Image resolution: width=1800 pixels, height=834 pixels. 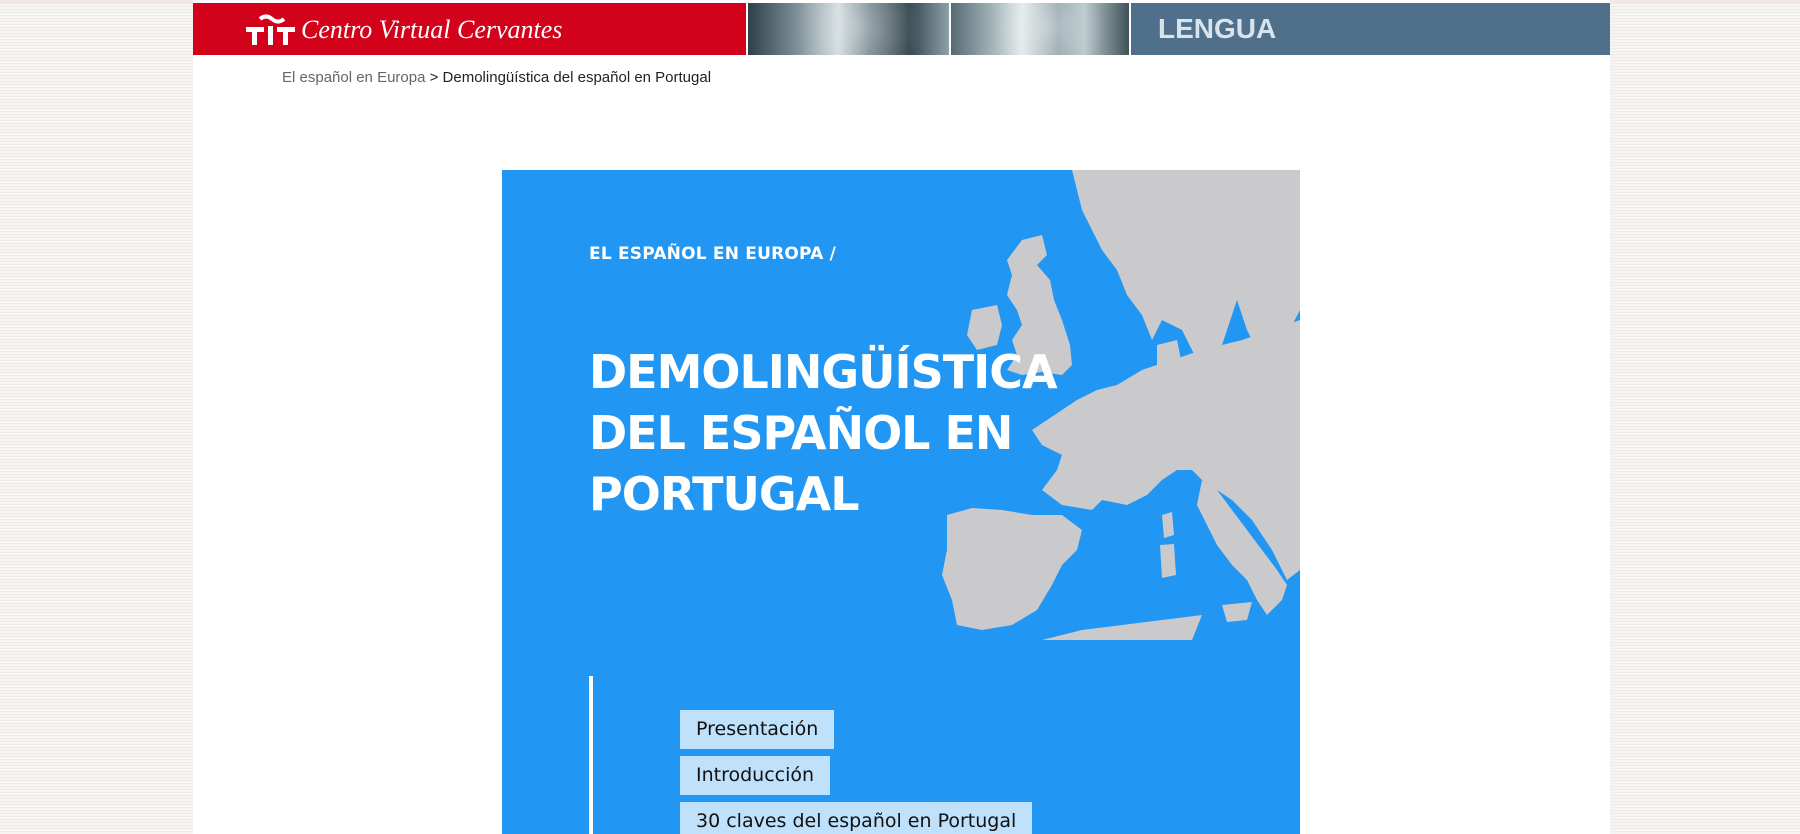 I want to click on menu-item-30-claves: 30 claves del español en Portugal, so click(x=856, y=818).